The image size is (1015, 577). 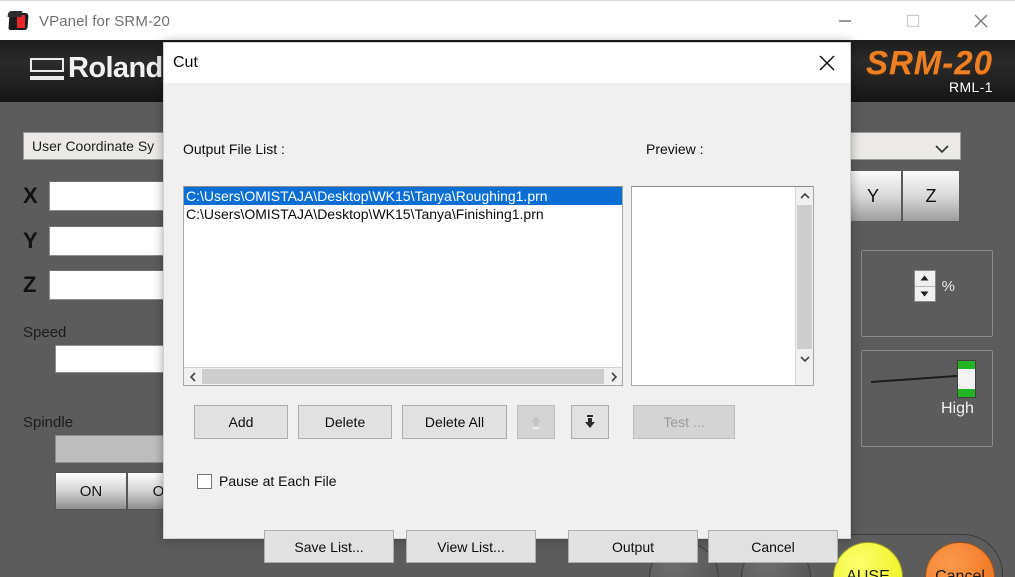 I want to click on close-icon, so click(x=981, y=21).